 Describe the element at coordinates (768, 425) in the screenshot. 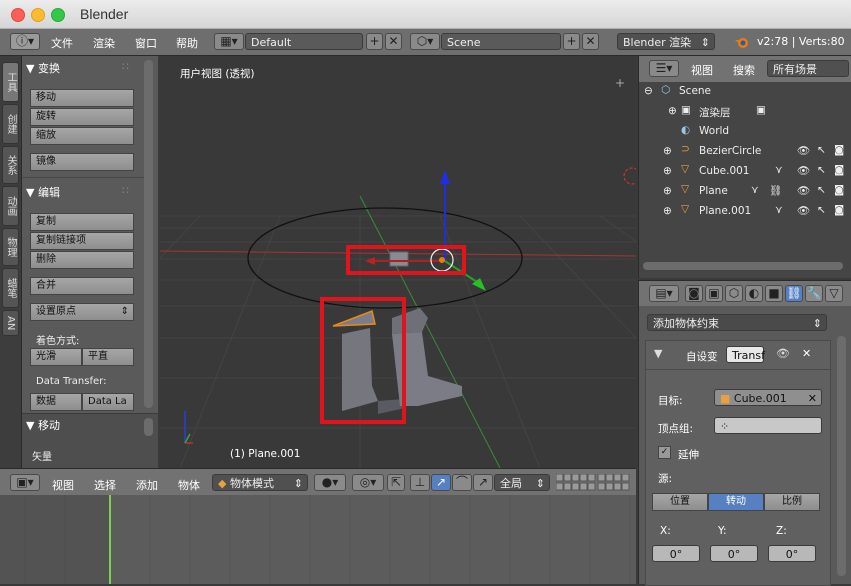

I see `vertex-group-field: ⁘` at that location.